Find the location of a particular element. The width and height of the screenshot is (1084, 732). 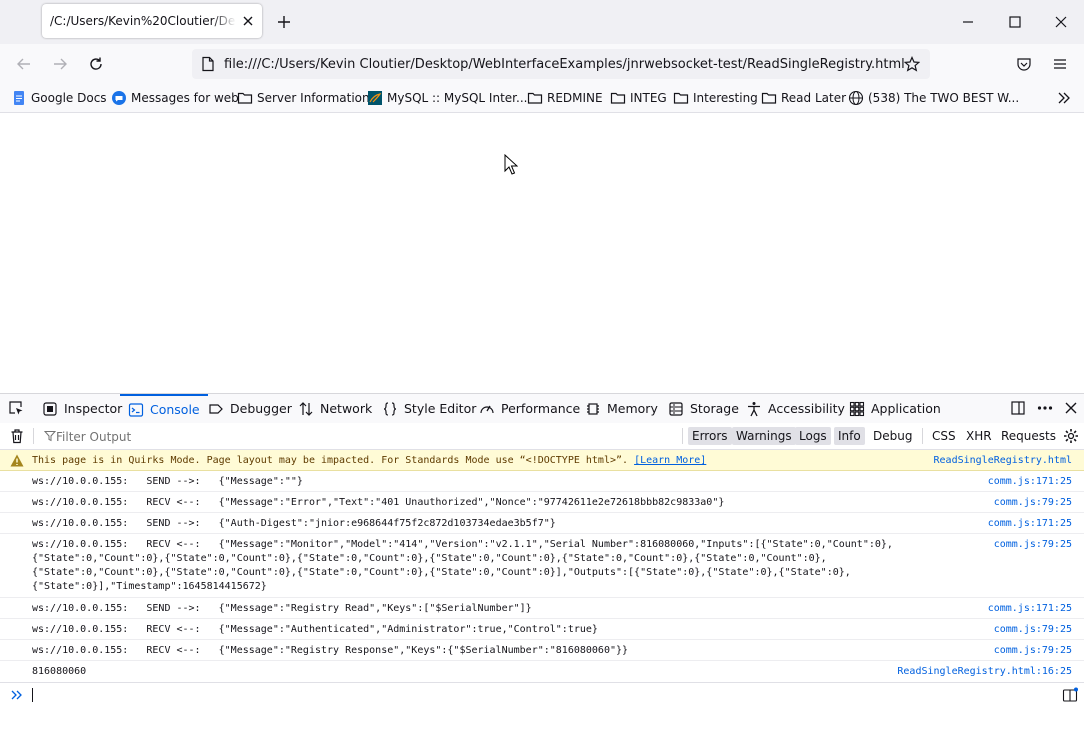

tab-style-editor: Style Editor is located at coordinates (429, 408).